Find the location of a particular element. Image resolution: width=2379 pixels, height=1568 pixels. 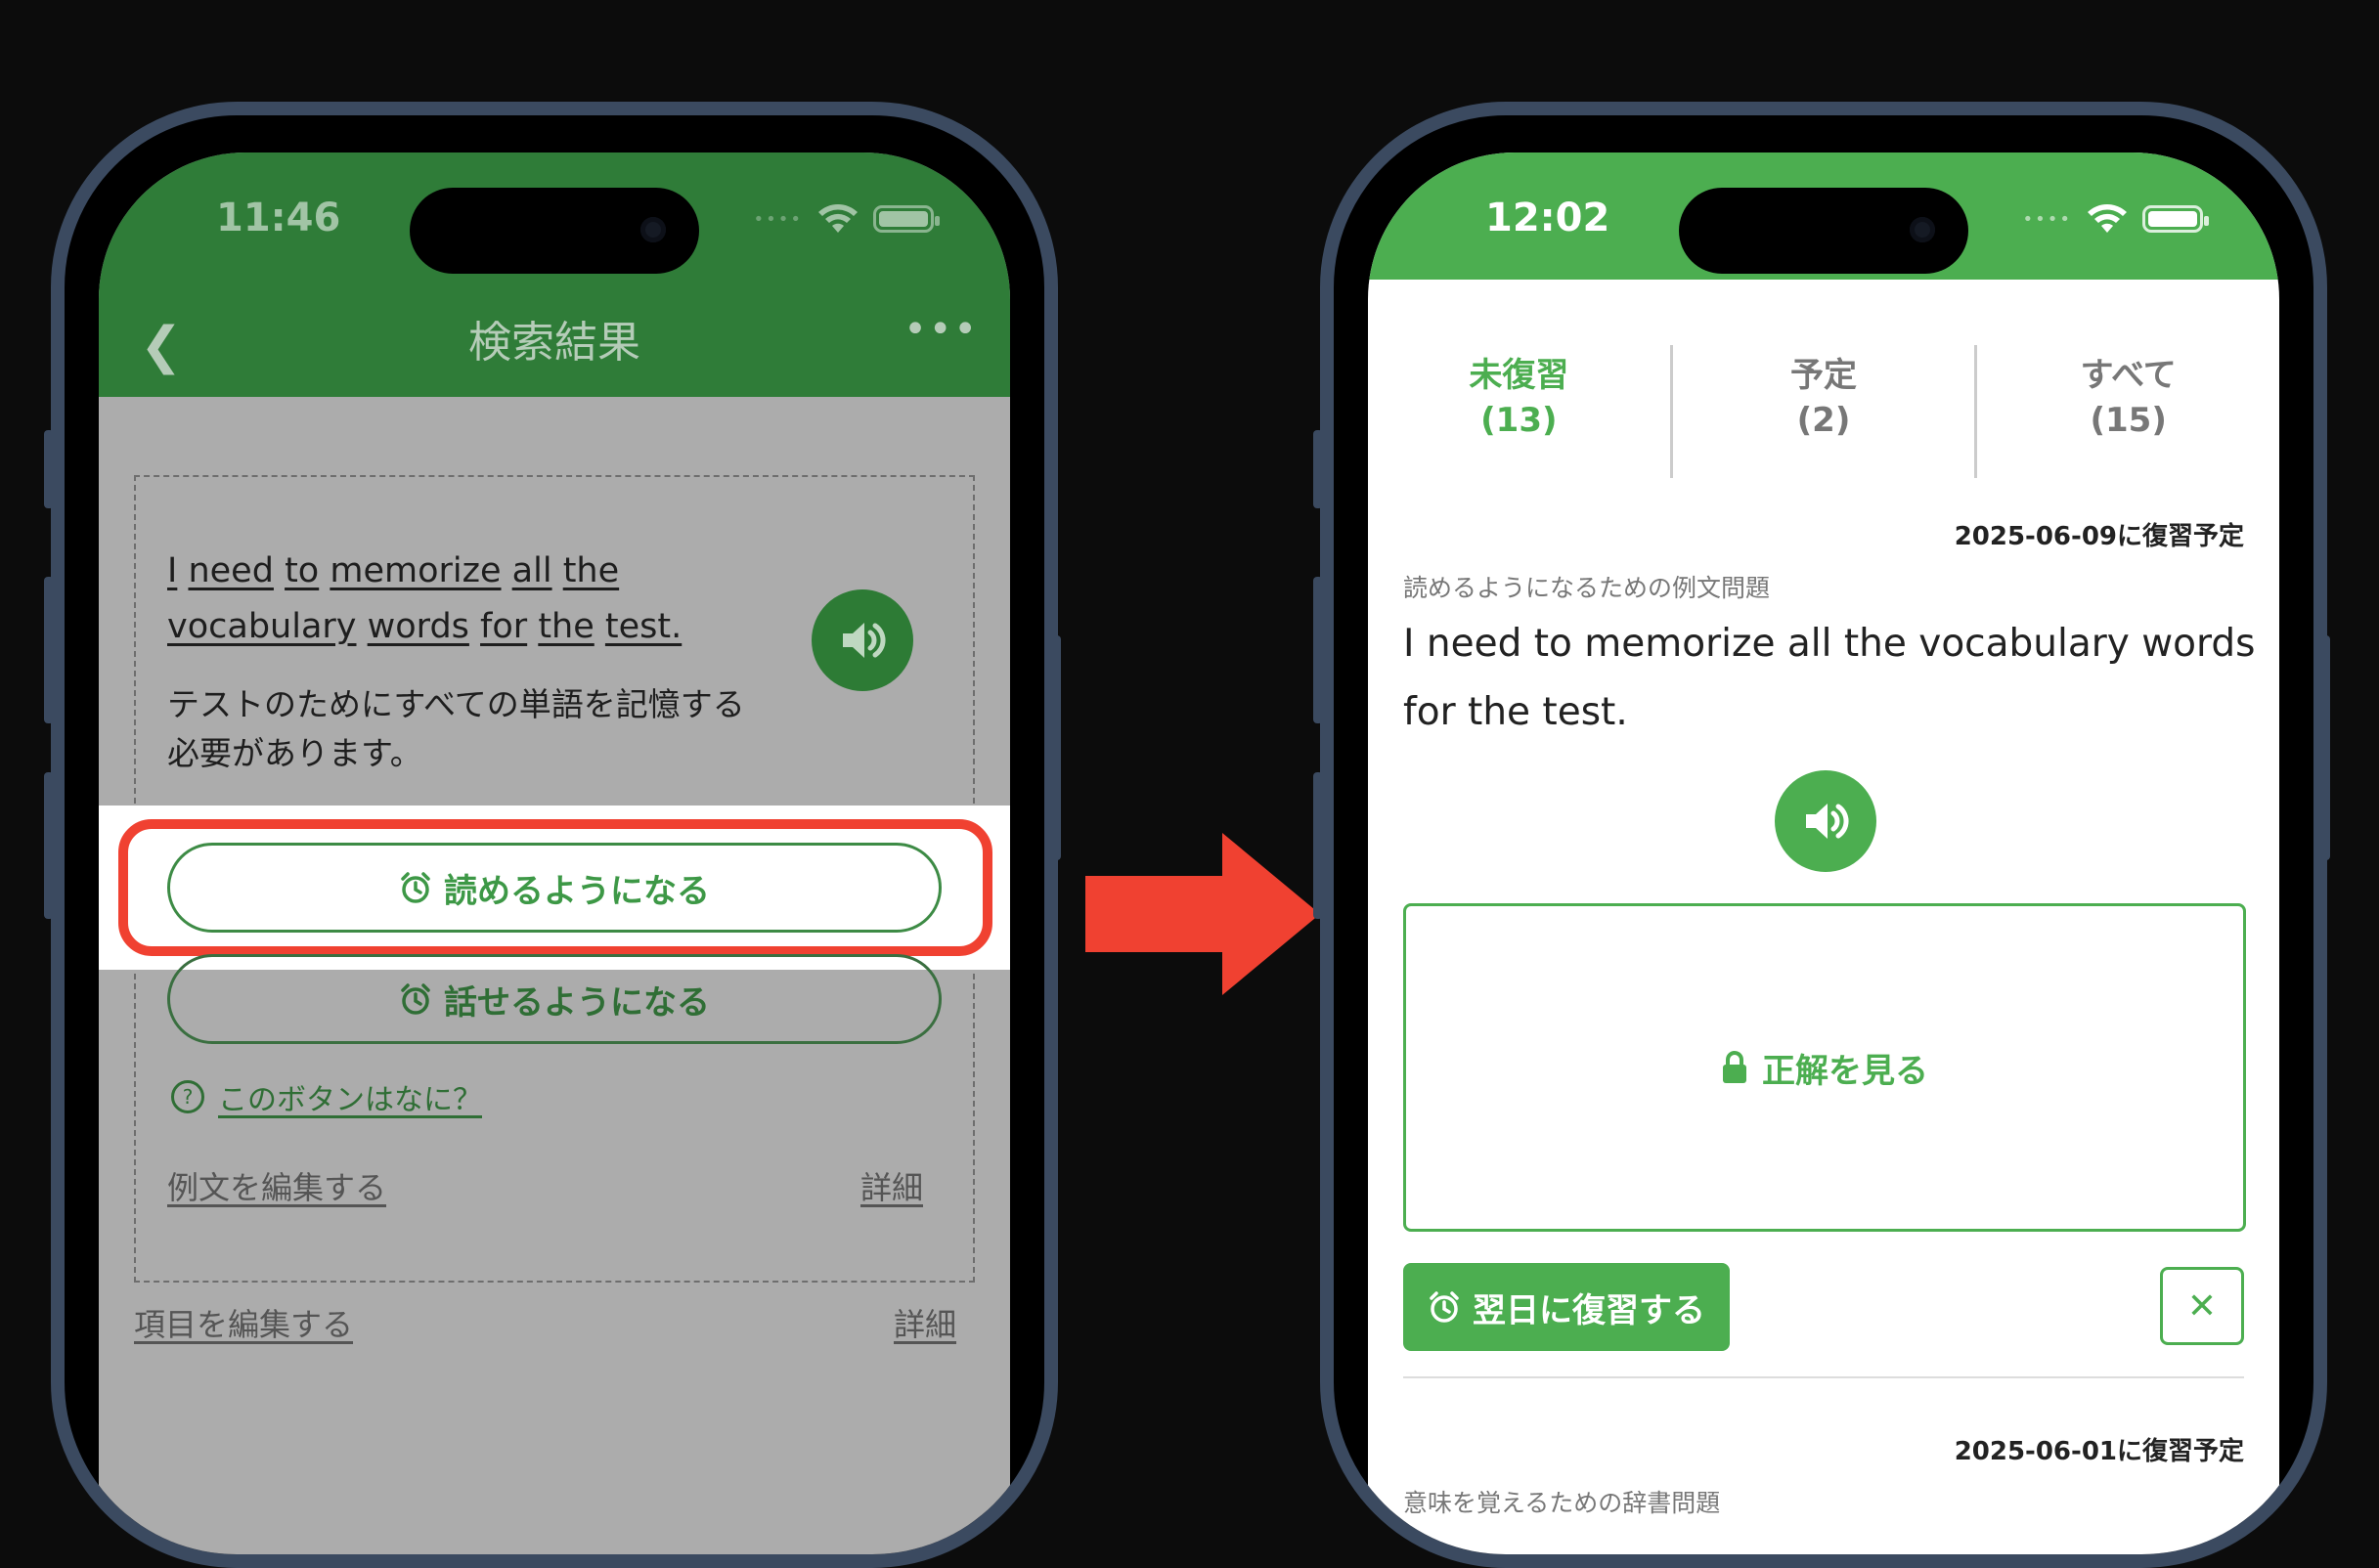

edit-sentence-link: 例文を編集する is located at coordinates (276, 1185).